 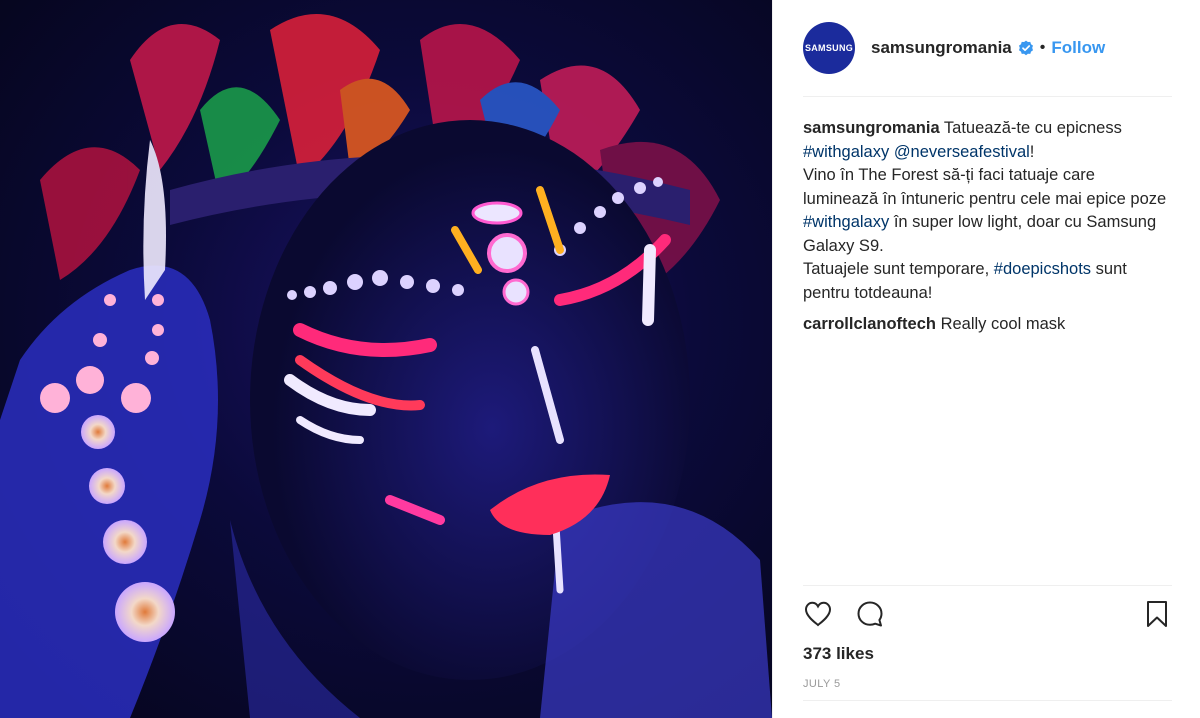 I want to click on action-bar, so click(x=987, y=614).